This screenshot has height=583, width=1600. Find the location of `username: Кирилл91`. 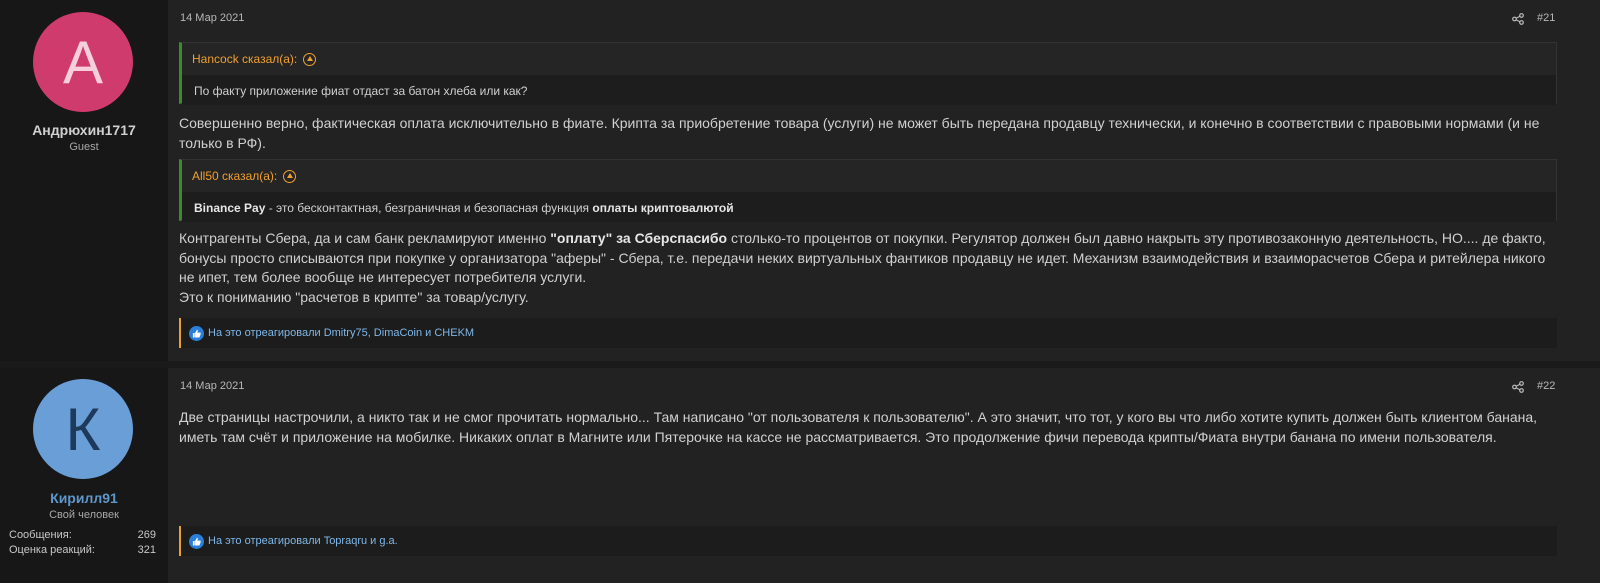

username: Кирилл91 is located at coordinates (84, 498).